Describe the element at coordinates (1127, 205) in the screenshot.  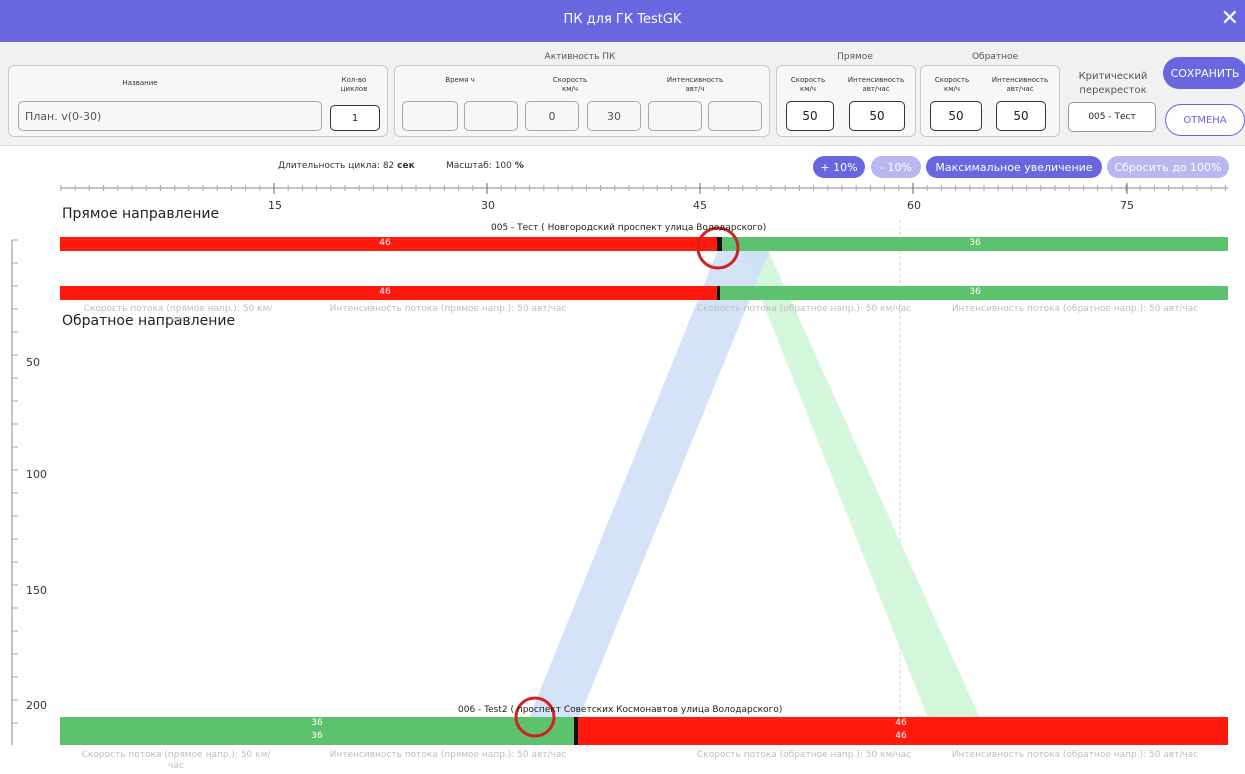
I see `x-tick-label-75: 75` at that location.